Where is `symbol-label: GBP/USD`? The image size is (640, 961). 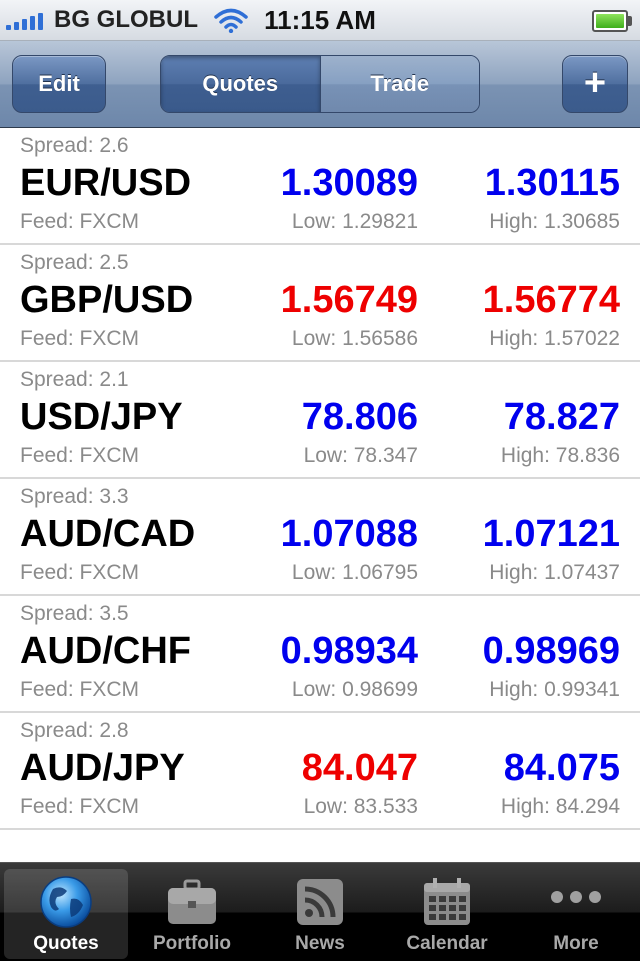
symbol-label: GBP/USD is located at coordinates (107, 300).